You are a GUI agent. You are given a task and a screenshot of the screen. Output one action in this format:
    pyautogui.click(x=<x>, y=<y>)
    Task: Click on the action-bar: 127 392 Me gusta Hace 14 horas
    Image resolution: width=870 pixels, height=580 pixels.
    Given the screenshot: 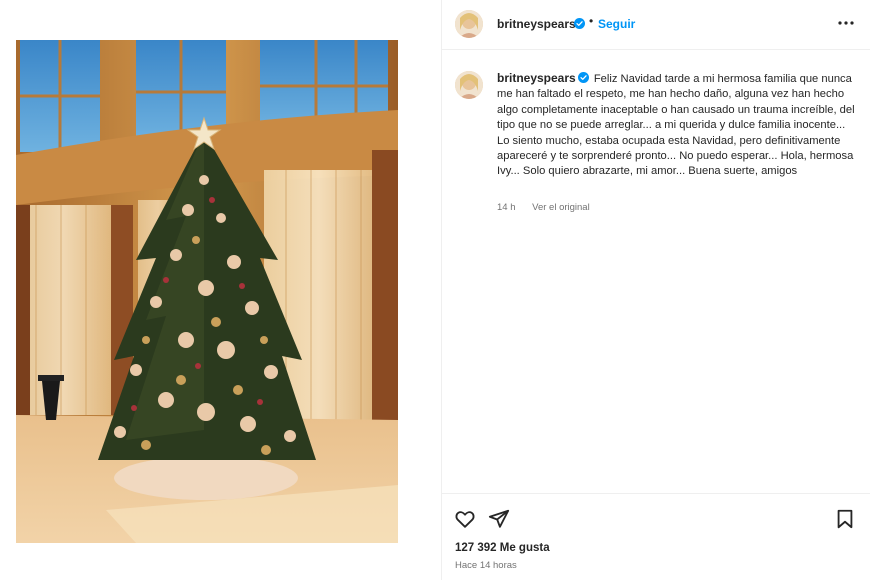 What is the action you would take?
    pyautogui.click(x=656, y=536)
    